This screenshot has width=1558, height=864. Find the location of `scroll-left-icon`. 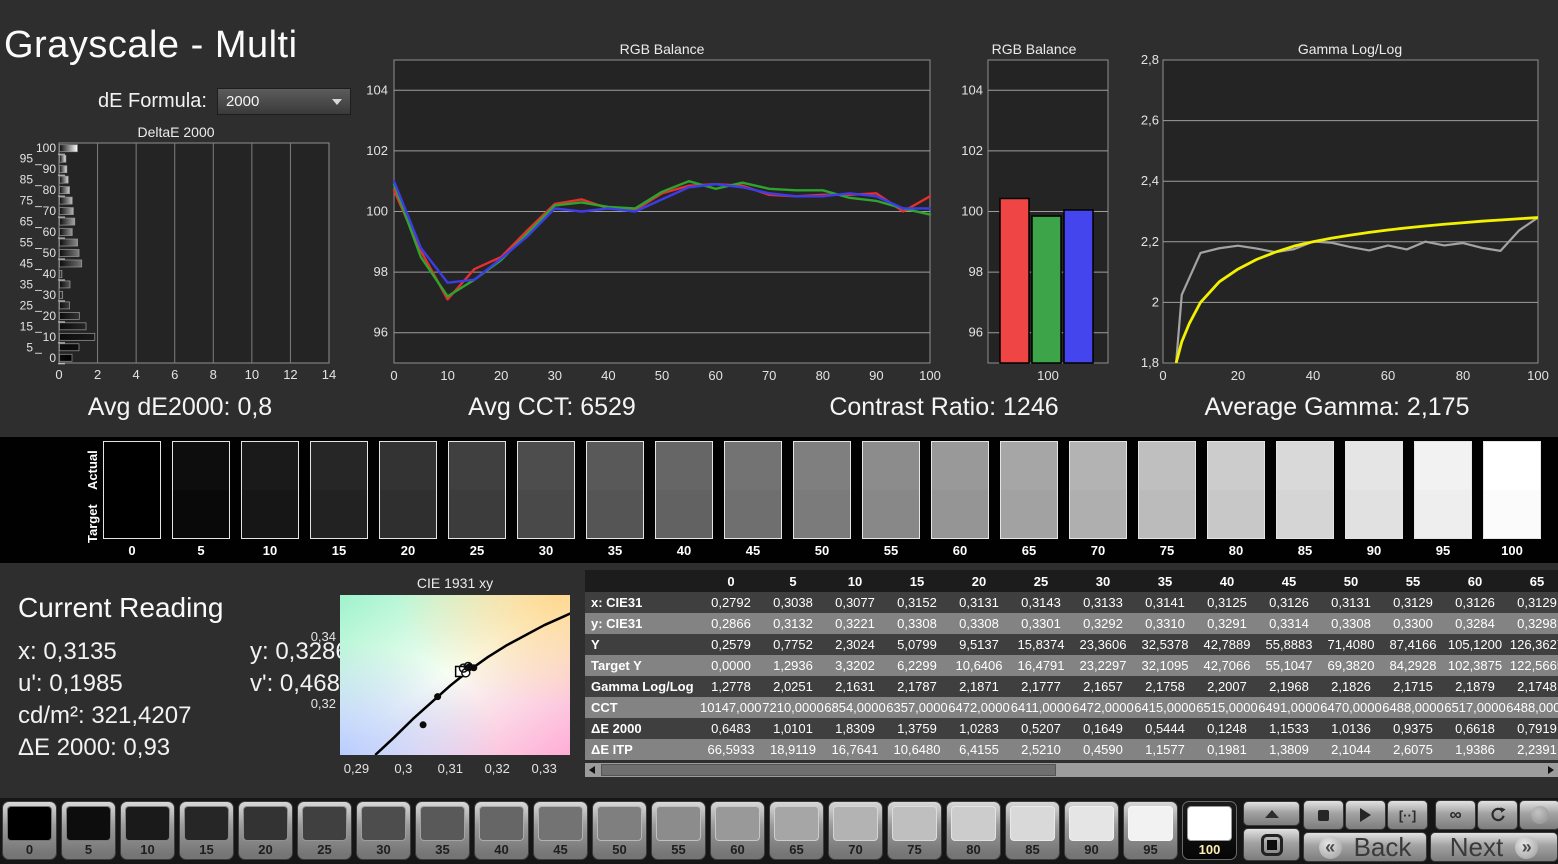

scroll-left-icon is located at coordinates (592, 770).